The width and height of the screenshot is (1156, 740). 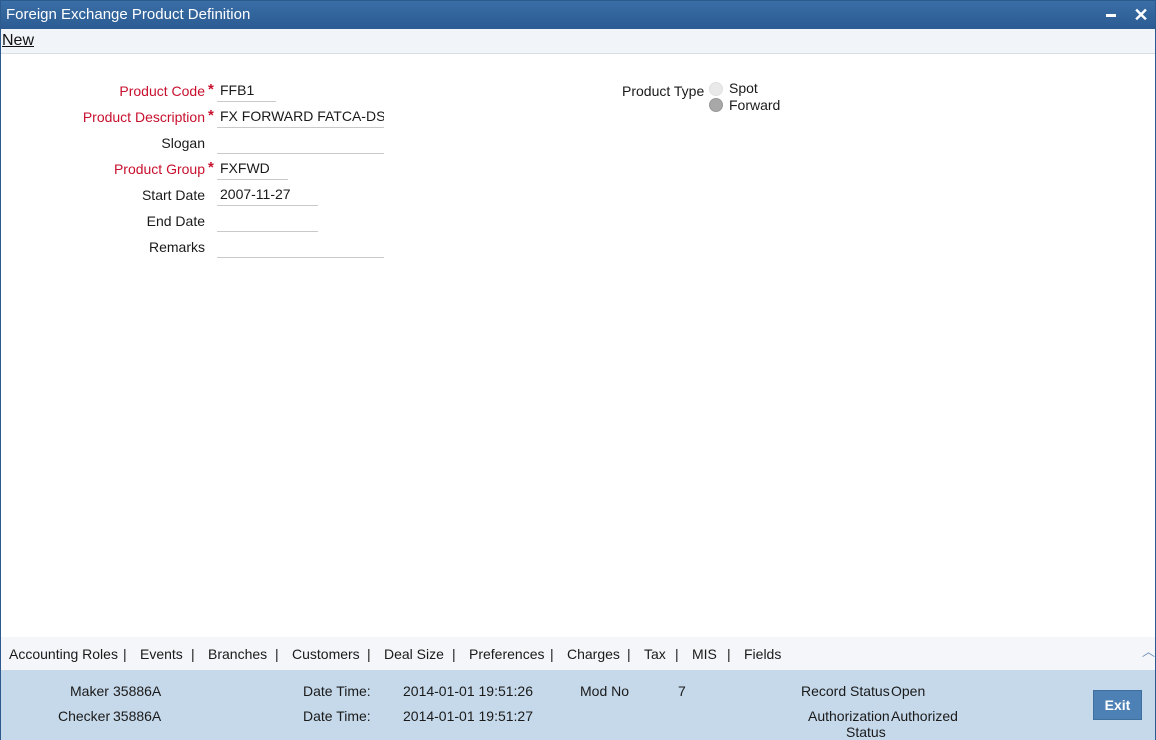 I want to click on tab-preferences: Preferences, so click(x=506, y=654).